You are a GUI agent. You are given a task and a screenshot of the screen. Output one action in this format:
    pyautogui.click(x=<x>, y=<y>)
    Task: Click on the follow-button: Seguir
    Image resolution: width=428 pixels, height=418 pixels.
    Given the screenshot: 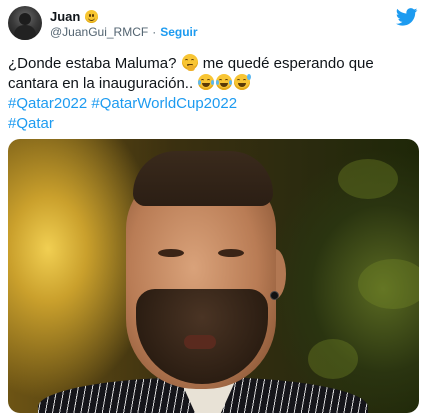 What is the action you would take?
    pyautogui.click(x=178, y=32)
    